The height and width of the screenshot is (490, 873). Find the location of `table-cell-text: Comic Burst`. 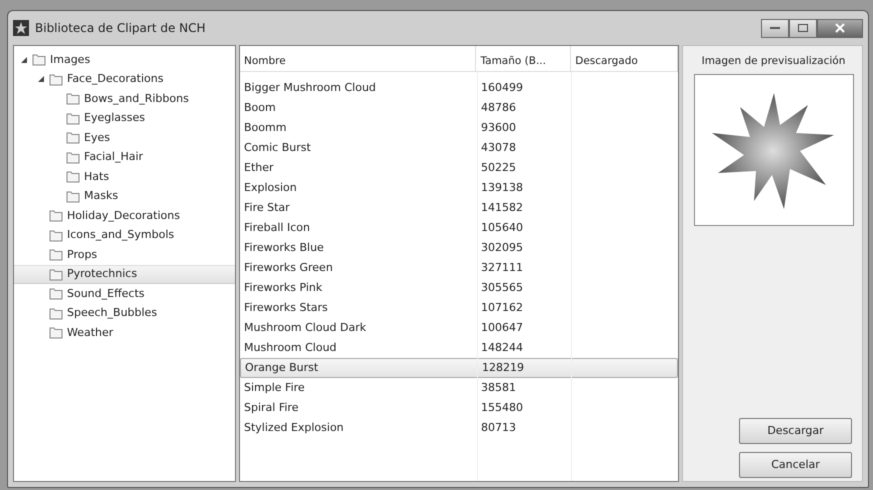

table-cell-text: Comic Burst is located at coordinates (277, 148).